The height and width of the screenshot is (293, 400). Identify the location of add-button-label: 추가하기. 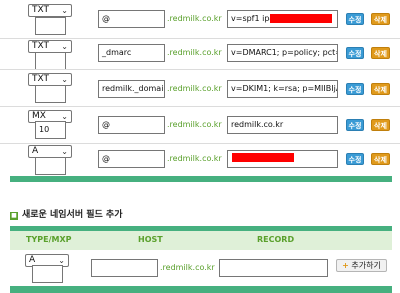
(366, 265).